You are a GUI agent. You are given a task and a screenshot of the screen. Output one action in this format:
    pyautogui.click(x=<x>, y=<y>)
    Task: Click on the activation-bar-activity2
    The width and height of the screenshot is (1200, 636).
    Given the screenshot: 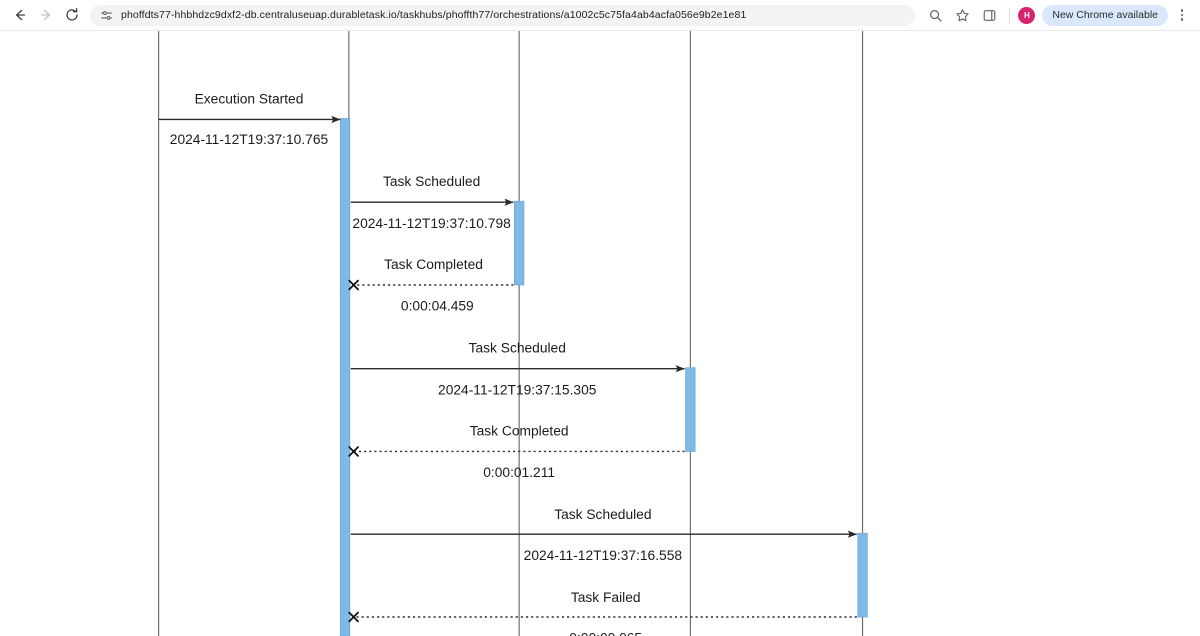 What is the action you would take?
    pyautogui.click(x=690, y=409)
    